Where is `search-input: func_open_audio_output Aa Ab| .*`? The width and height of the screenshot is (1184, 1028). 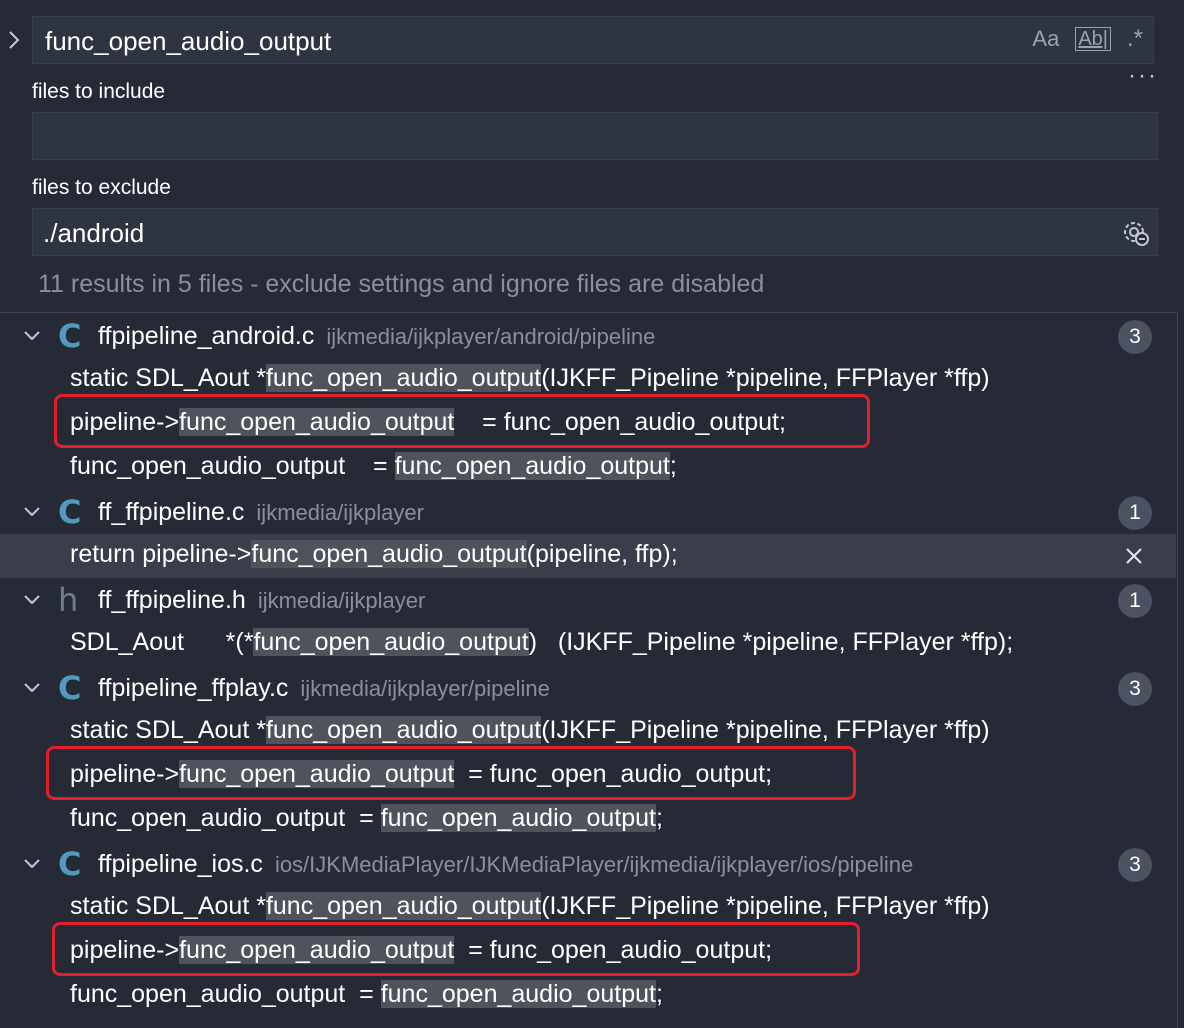 search-input: func_open_audio_output Aa Ab| .* is located at coordinates (593, 40).